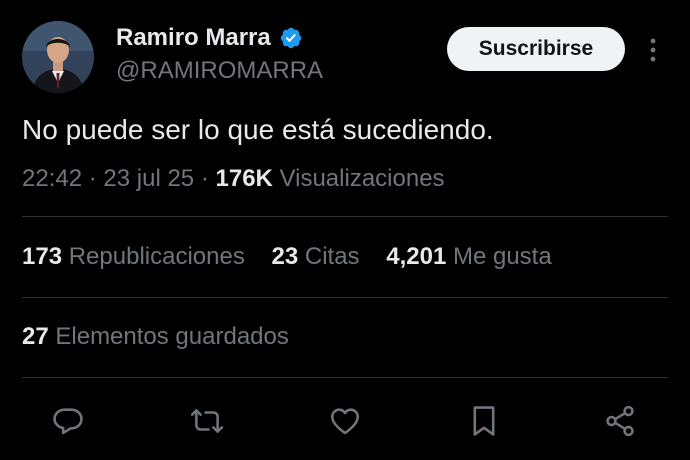 The height and width of the screenshot is (460, 690). Describe the element at coordinates (290, 38) in the screenshot. I see `verified-badge-icon` at that location.